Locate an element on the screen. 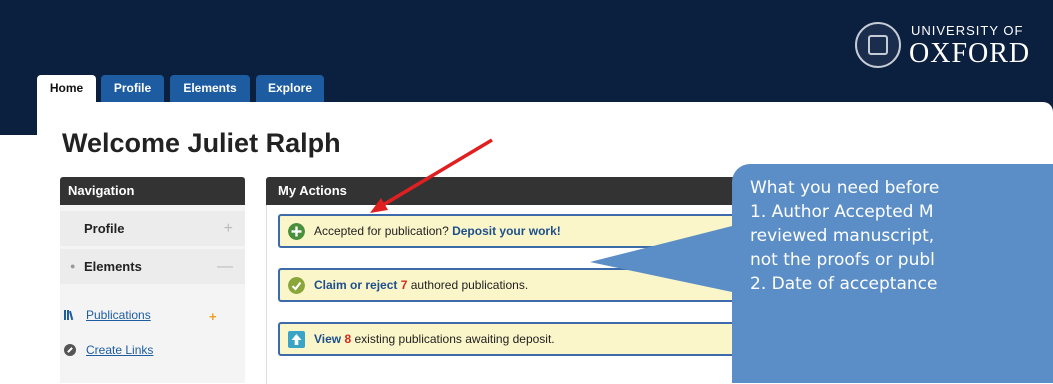 The image size is (1053, 384). callout-line: 1. Author Accepted M is located at coordinates (842, 212).